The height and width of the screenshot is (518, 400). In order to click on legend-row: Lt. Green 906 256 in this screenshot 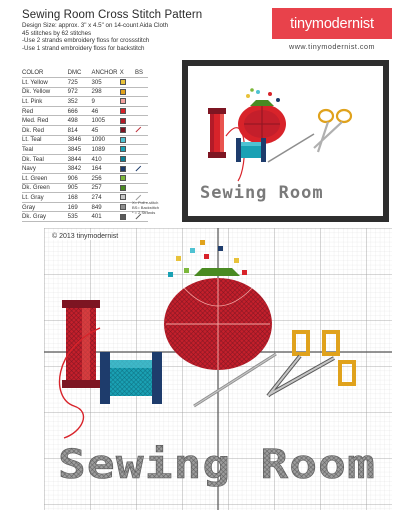, I will do `click(85, 178)`.